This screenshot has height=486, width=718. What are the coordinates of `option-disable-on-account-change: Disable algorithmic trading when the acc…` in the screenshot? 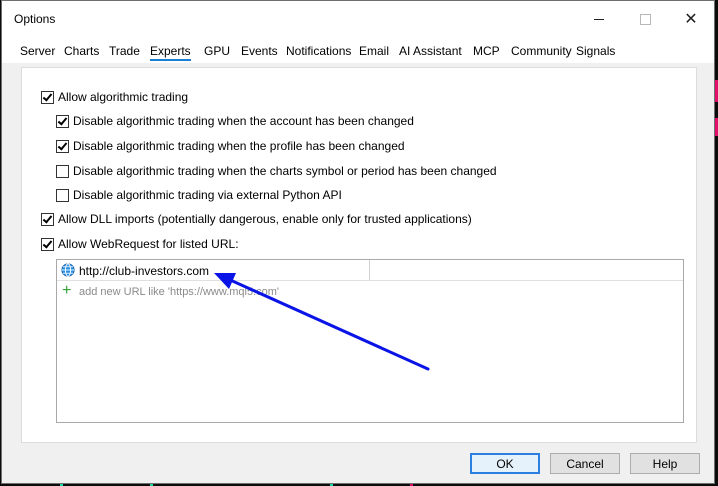 It's located at (235, 121).